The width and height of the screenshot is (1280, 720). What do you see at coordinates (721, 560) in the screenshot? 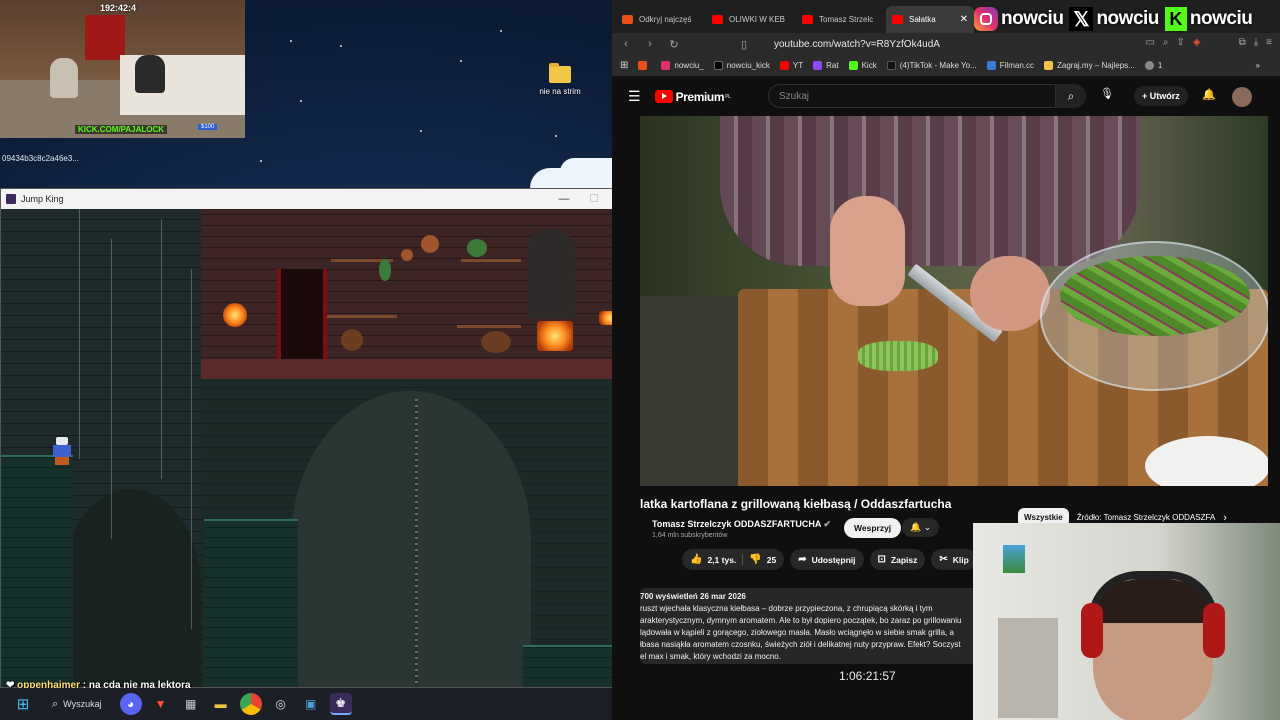
I see `like-count: 2,1 tys.` at bounding box center [721, 560].